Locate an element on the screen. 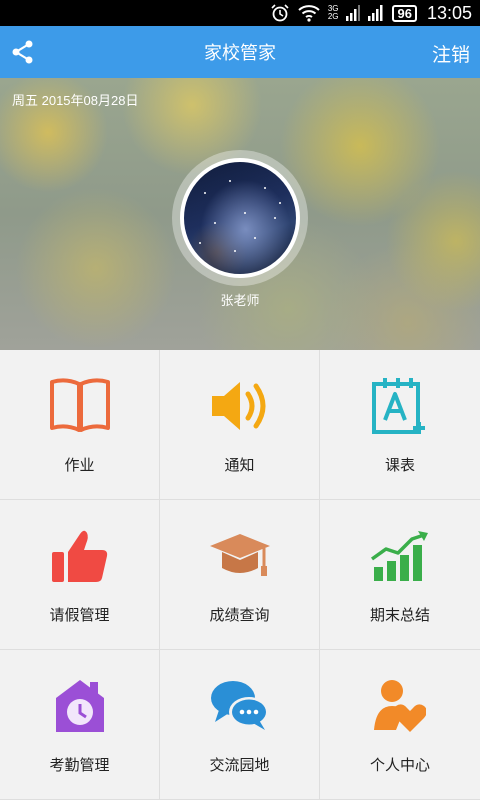 Image resolution: width=480 pixels, height=800 pixels. network-2g-label: 2G is located at coordinates (333, 16).